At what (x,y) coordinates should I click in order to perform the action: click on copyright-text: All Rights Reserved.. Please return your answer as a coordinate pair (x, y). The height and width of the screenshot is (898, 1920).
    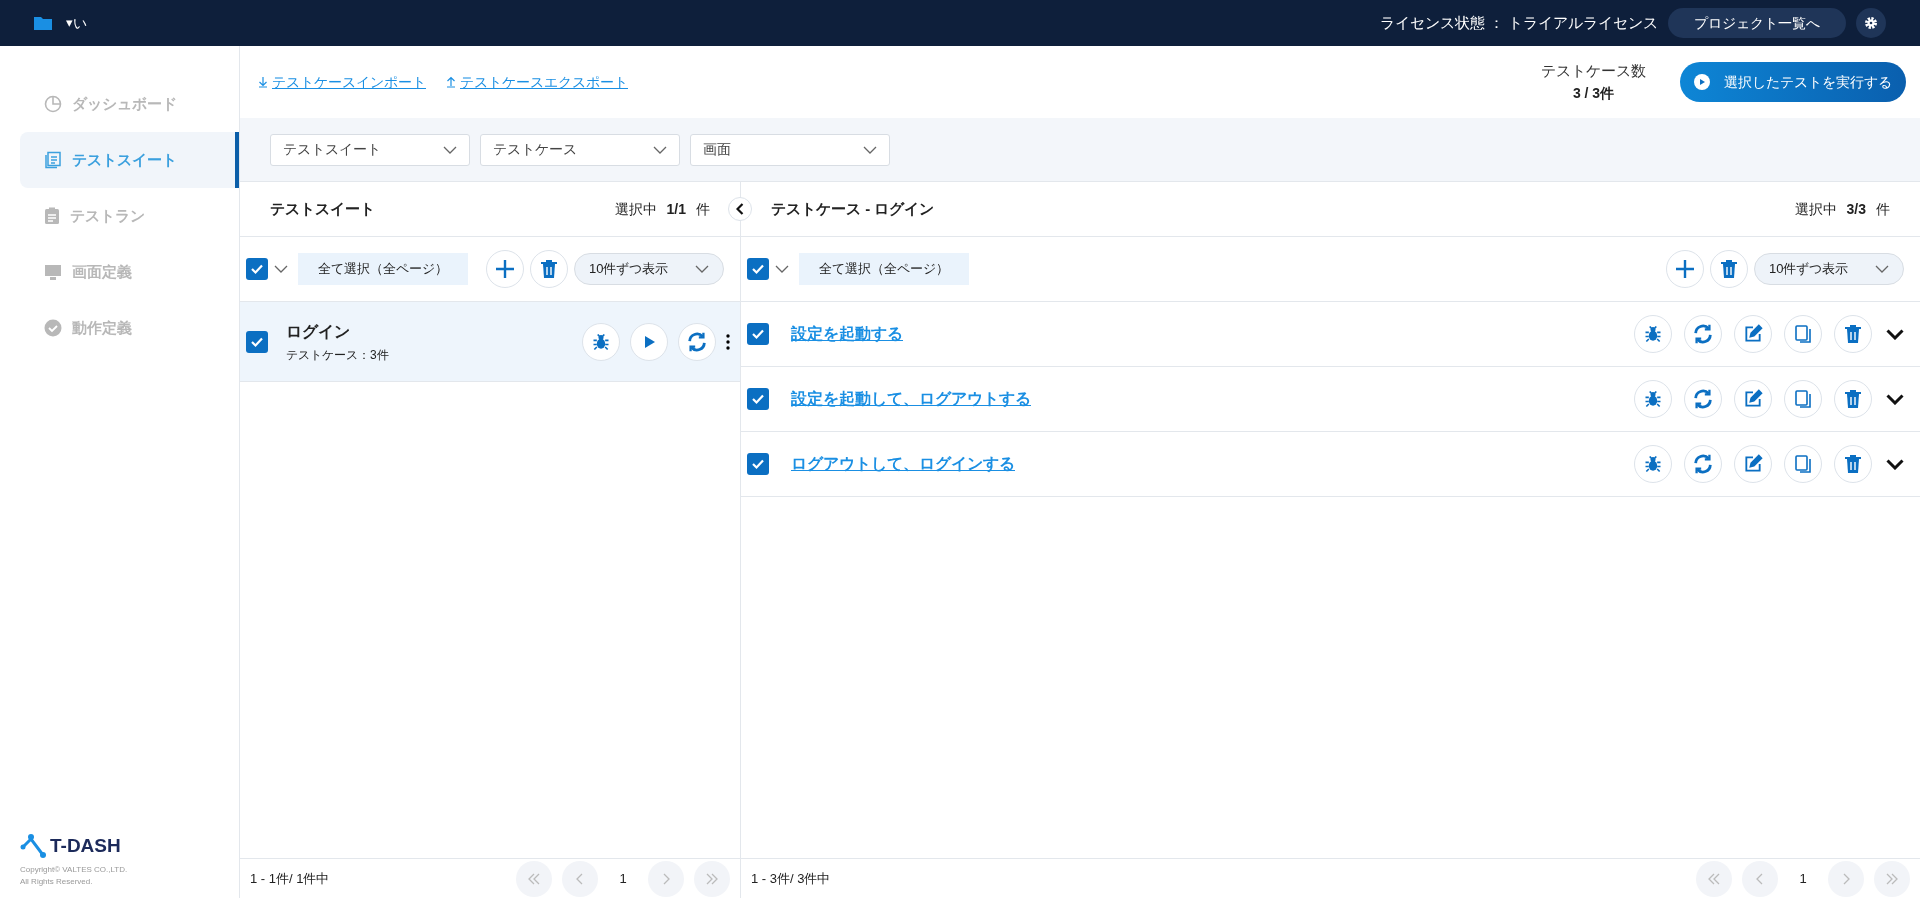
    Looking at the image, I should click on (57, 882).